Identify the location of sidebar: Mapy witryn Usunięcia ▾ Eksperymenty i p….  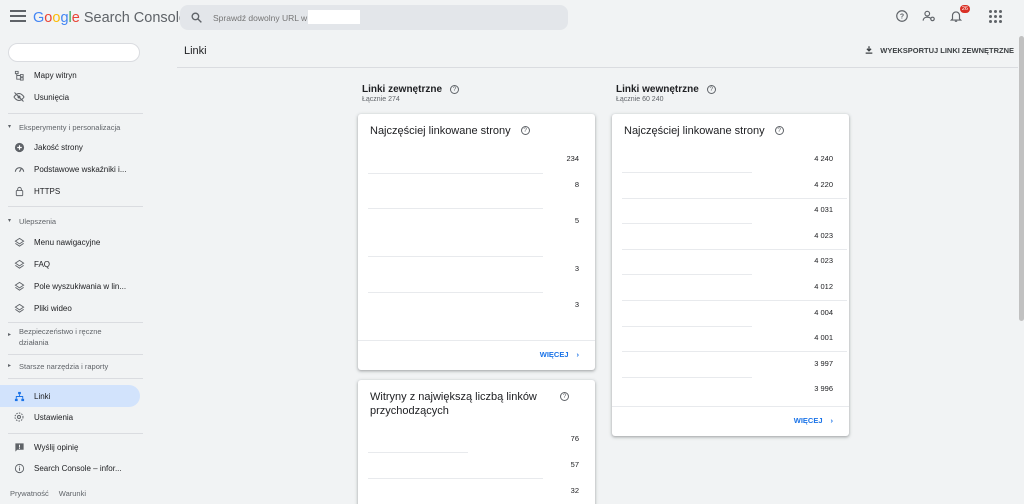
(75, 270).